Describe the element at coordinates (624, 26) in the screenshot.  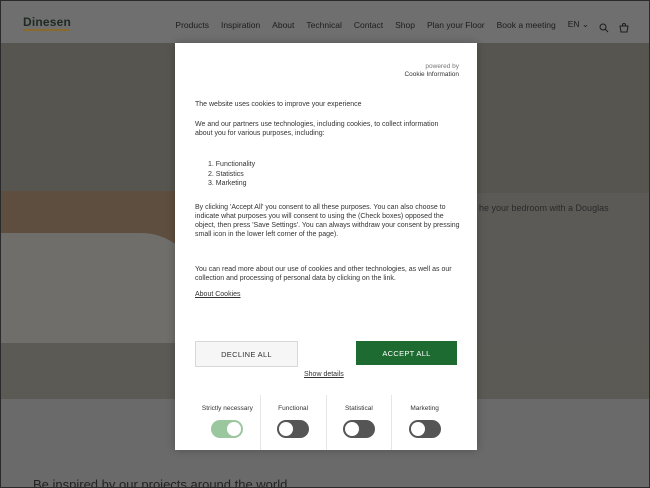
I see `cart-icon` at that location.